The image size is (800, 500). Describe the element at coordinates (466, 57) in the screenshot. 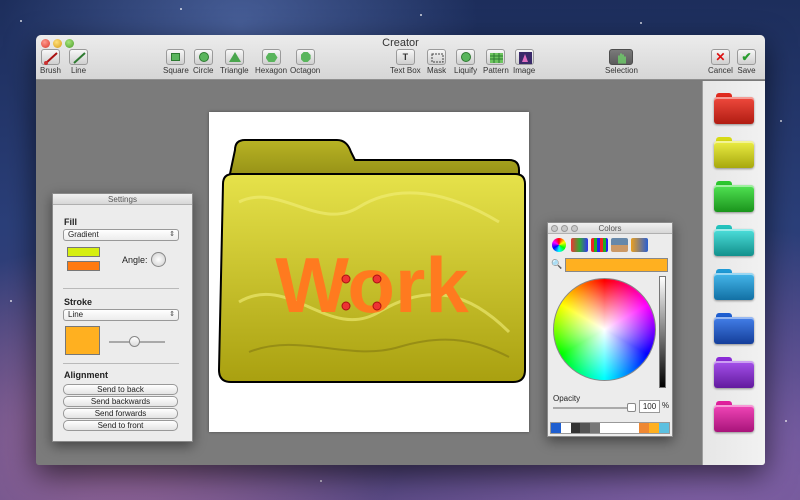

I see `liquify-icon` at that location.